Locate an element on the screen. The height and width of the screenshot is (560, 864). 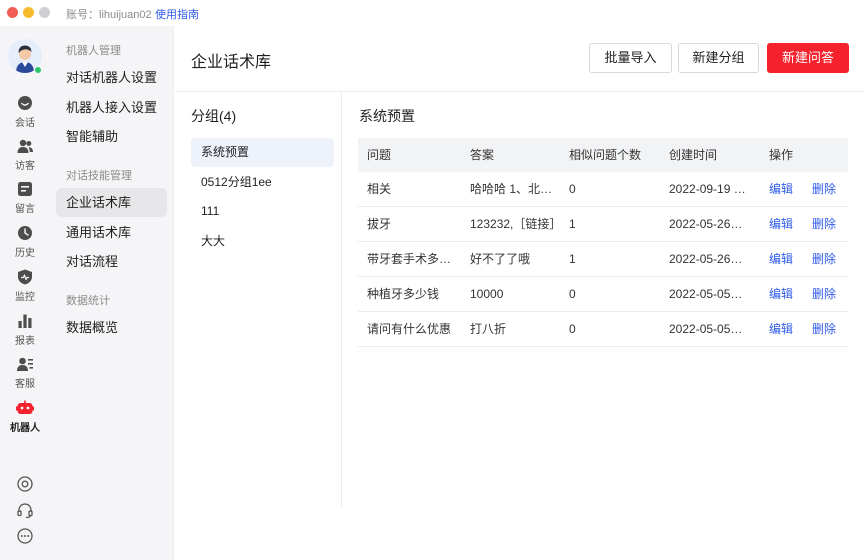
menu-item-data-overview: 数据概览 is located at coordinates (111, 327).